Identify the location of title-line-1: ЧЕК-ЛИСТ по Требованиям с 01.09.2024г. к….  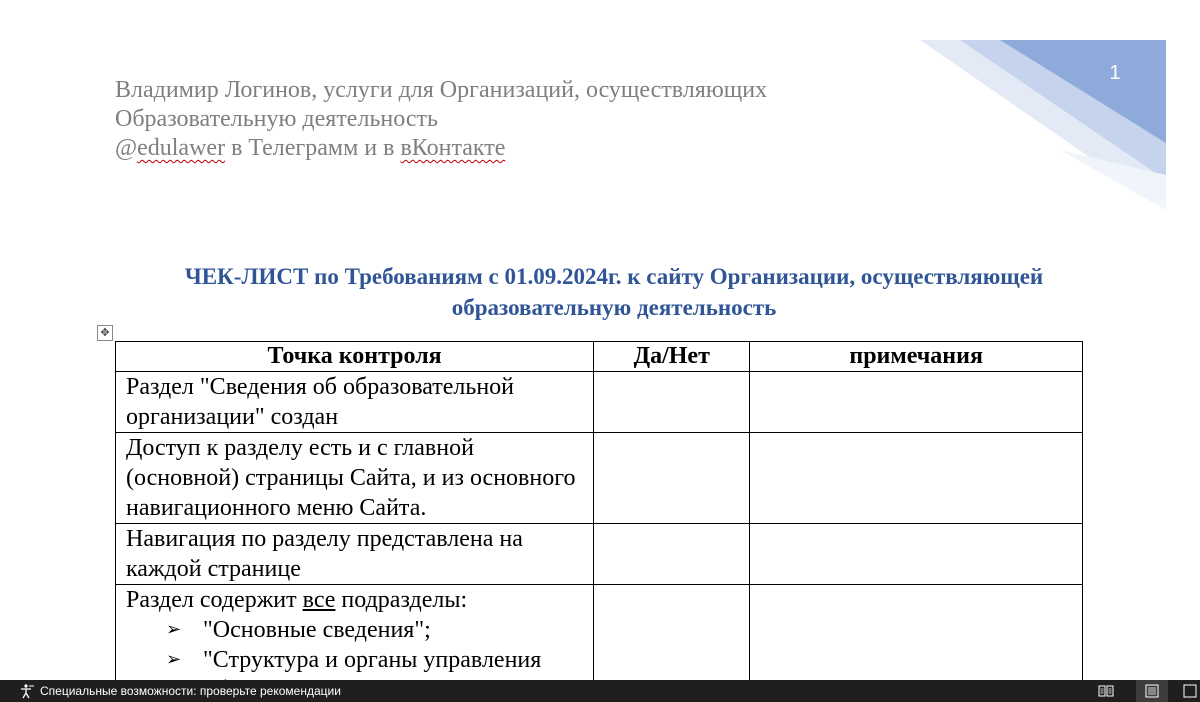
(614, 276).